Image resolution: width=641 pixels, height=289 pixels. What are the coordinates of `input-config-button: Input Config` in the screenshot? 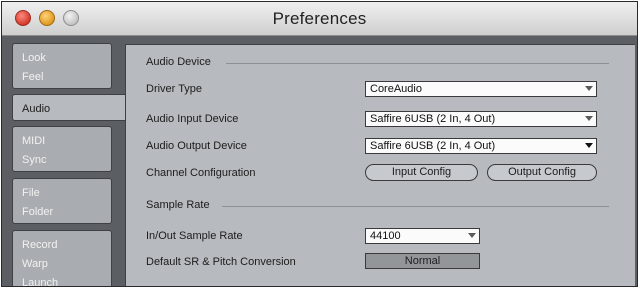 It's located at (421, 172).